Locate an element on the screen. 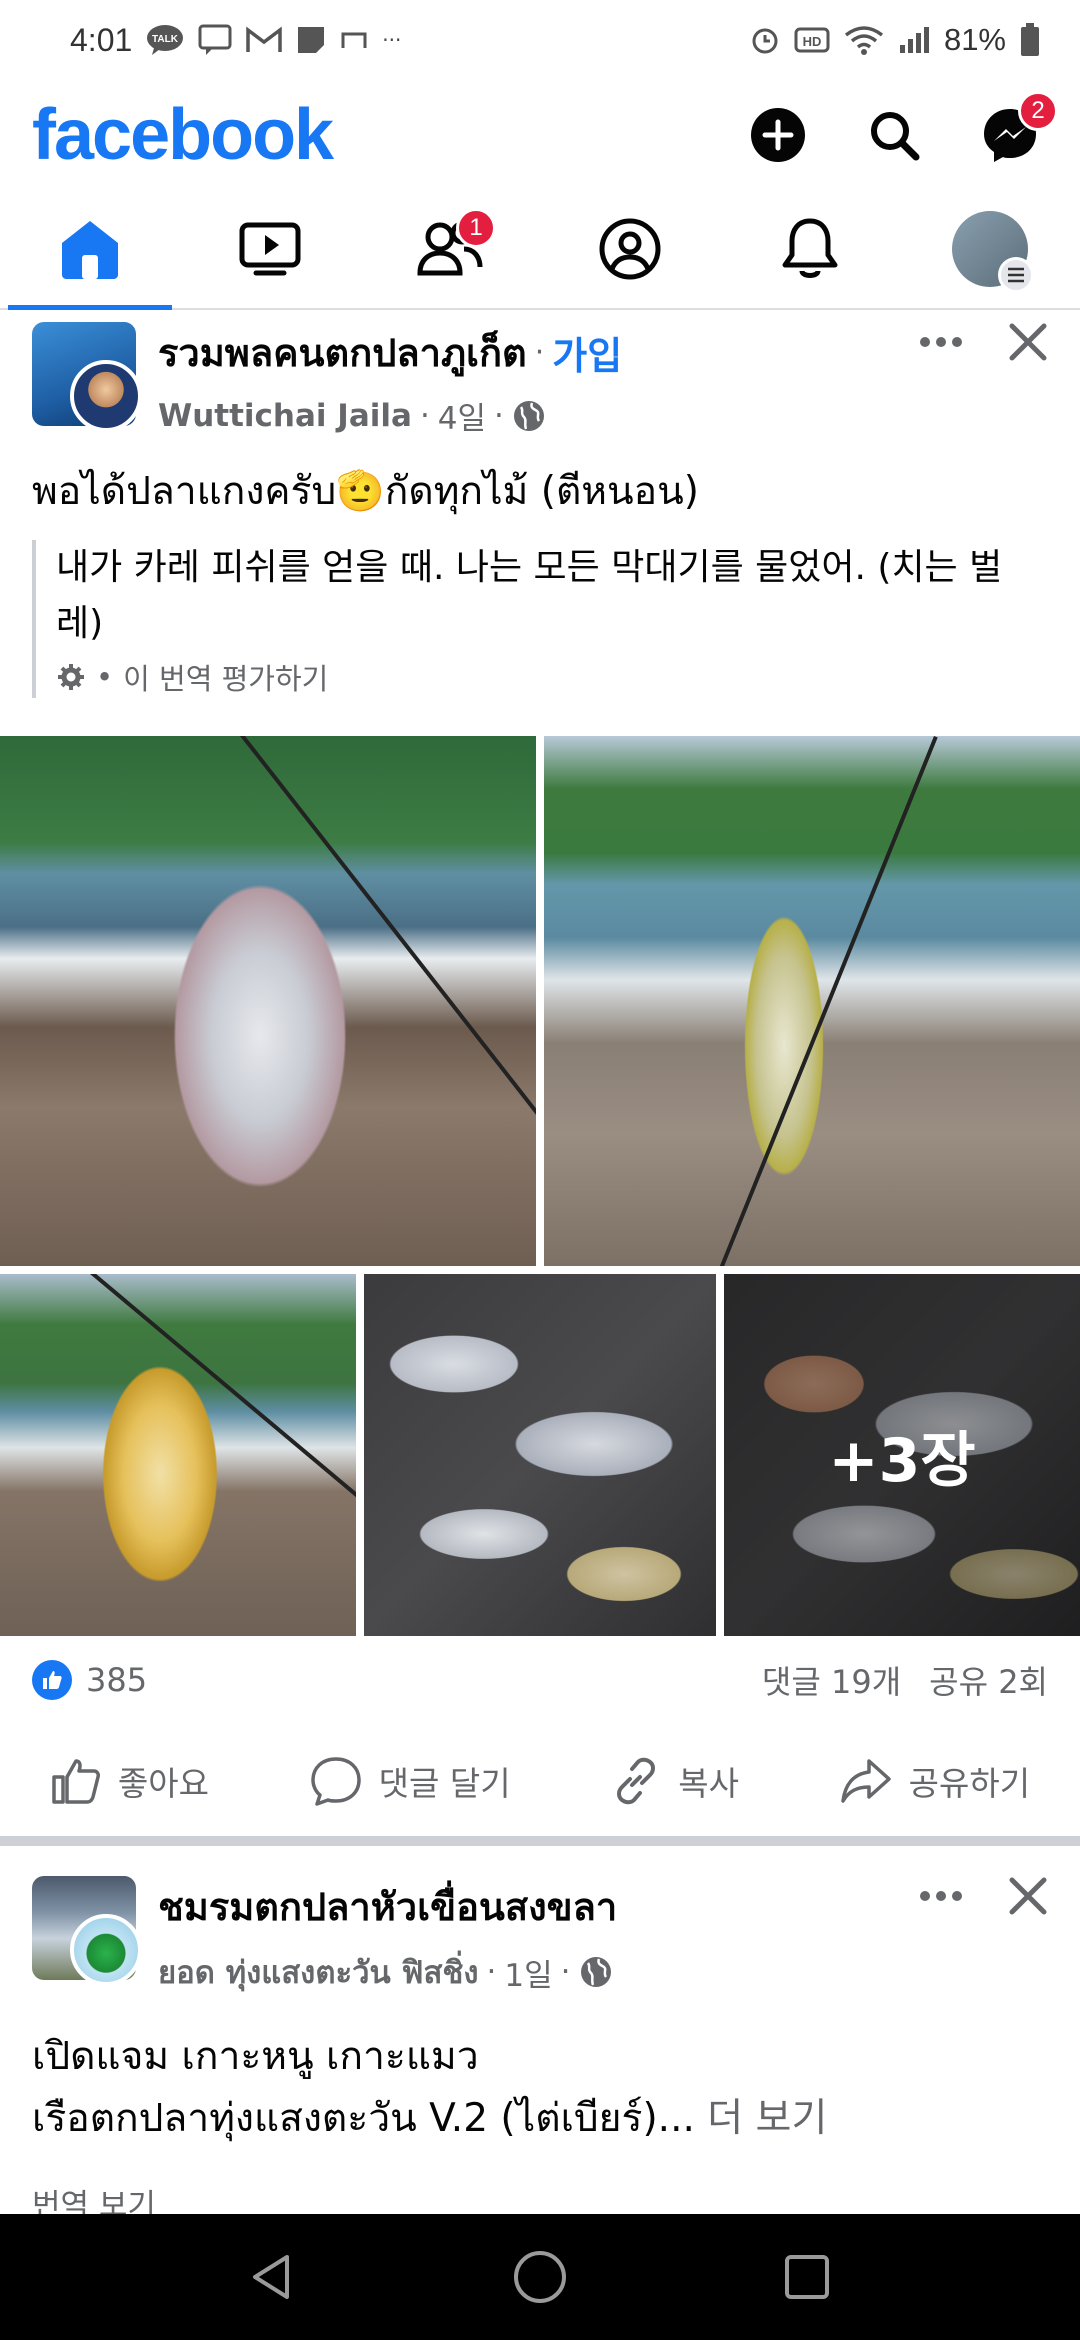  system-nav-bar is located at coordinates (540, 2277).